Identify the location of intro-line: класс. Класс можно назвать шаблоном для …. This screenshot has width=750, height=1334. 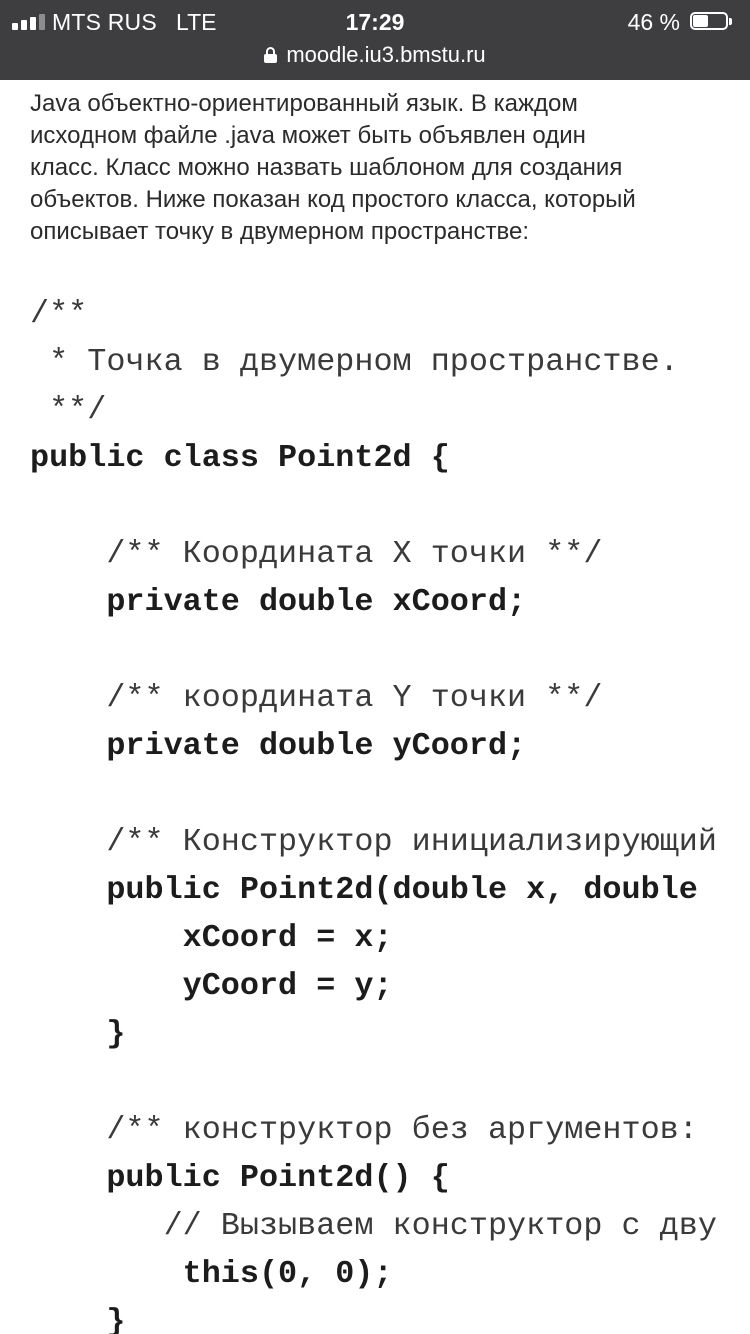
(326, 167).